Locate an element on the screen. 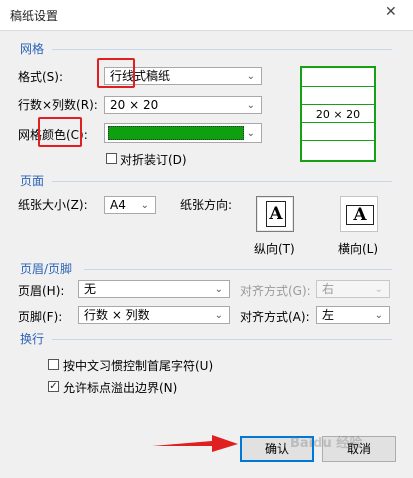  grid-preview: 20 × 20 is located at coordinates (338, 114).